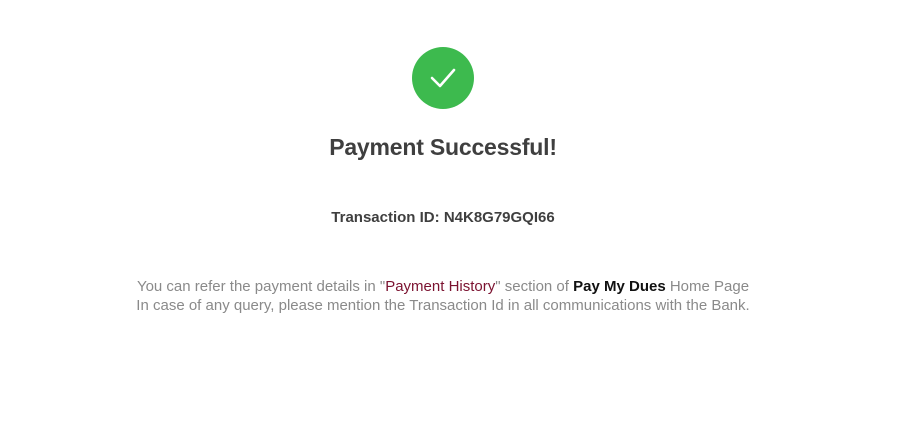 The image size is (899, 445). What do you see at coordinates (440, 286) in the screenshot?
I see `payment-history-link: Payment History` at bounding box center [440, 286].